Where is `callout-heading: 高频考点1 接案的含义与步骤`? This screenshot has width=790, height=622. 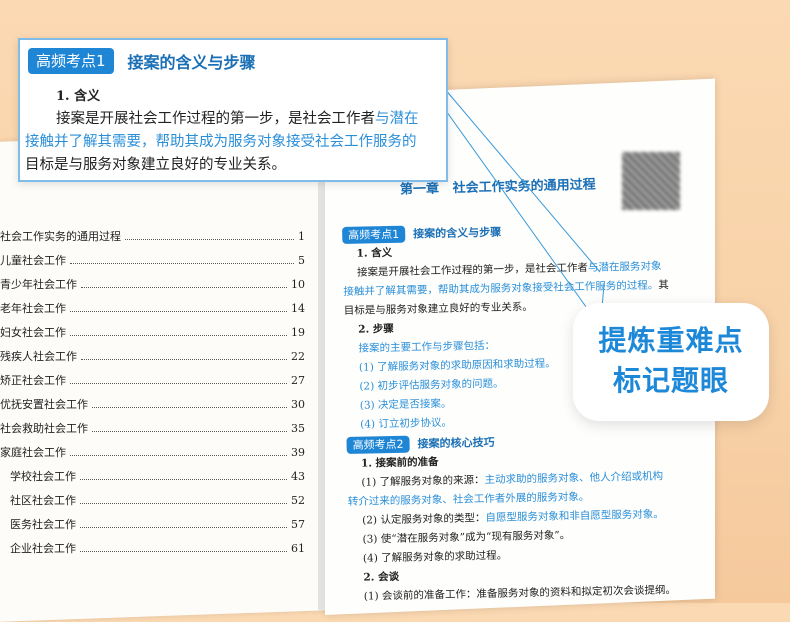 callout-heading: 高频考点1 接案的含义与步骤 is located at coordinates (142, 61).